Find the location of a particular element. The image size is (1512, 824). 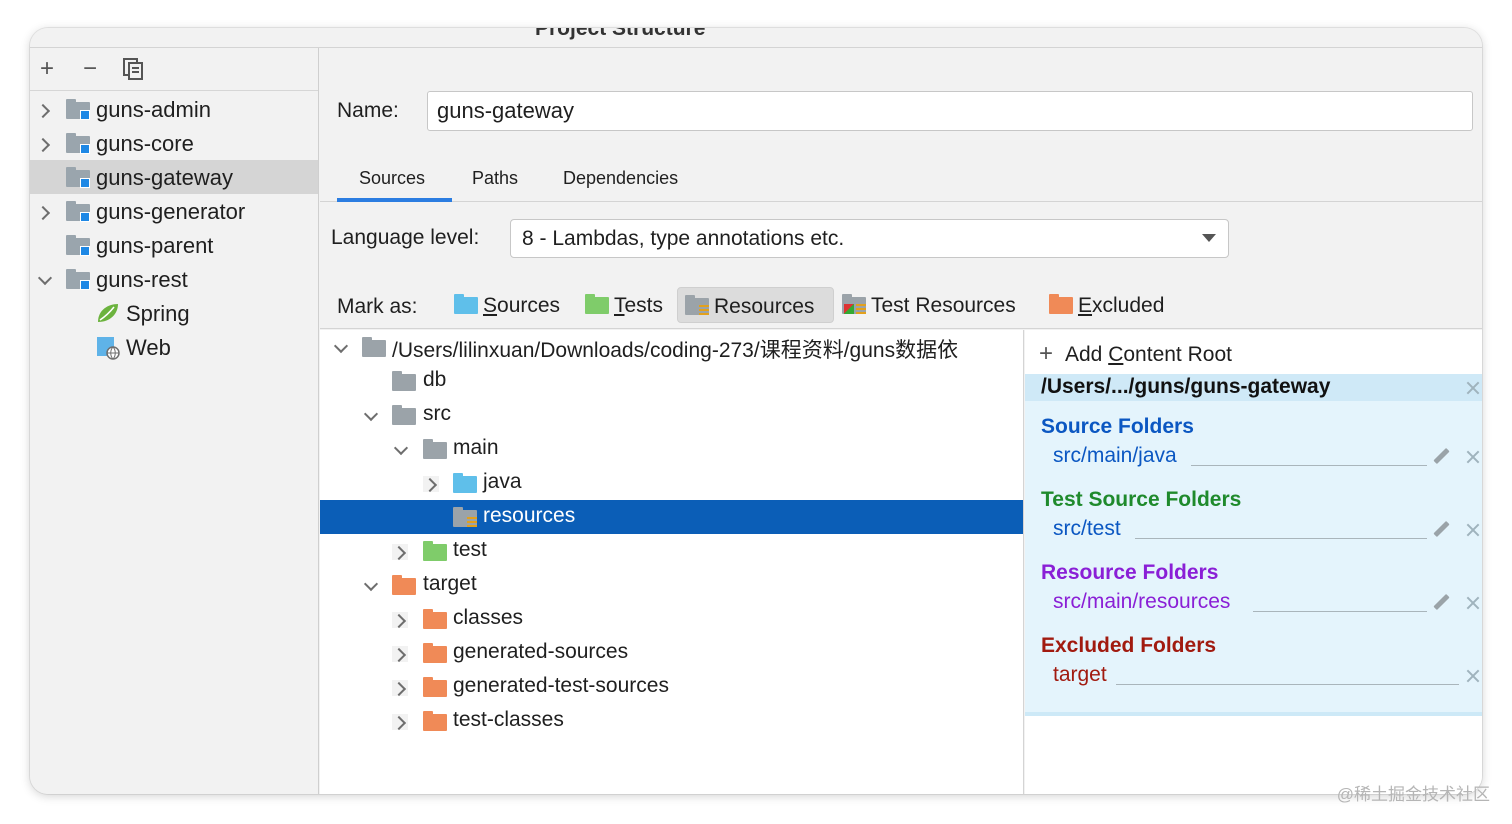

tree-row-target: target is located at coordinates (671, 585).